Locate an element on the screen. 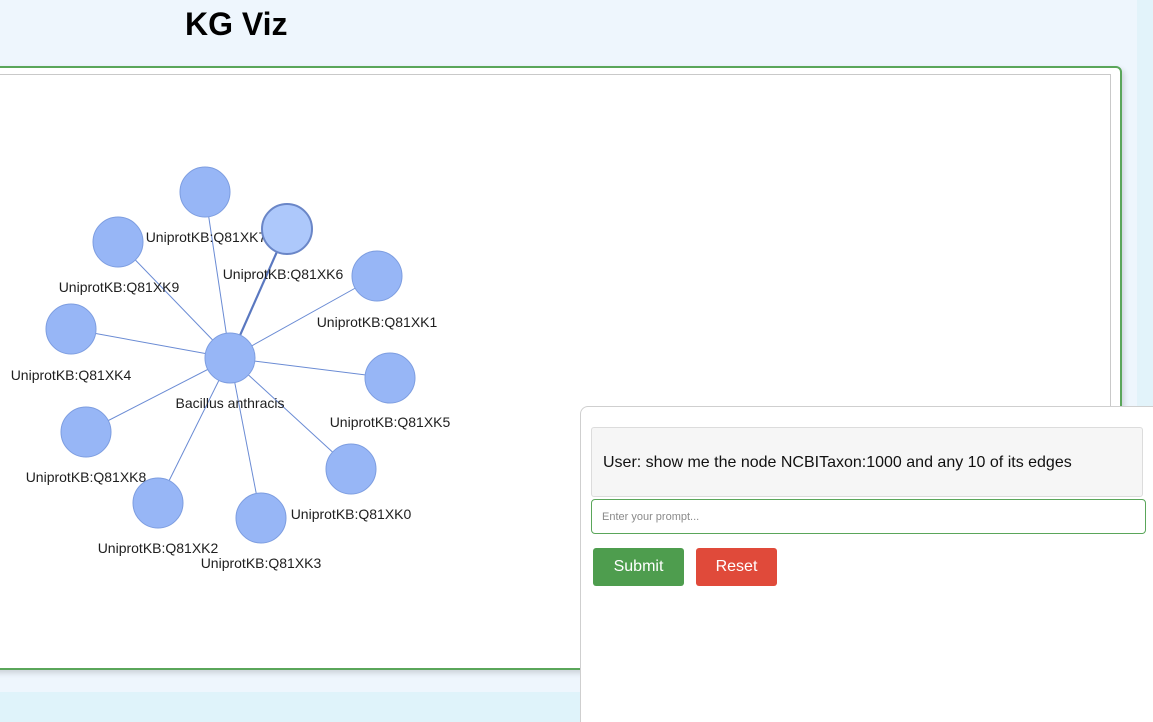 This screenshot has width=1153, height=722. graph-node-label-n0: UniprotKB:Q81XK0 is located at coordinates (351, 514).